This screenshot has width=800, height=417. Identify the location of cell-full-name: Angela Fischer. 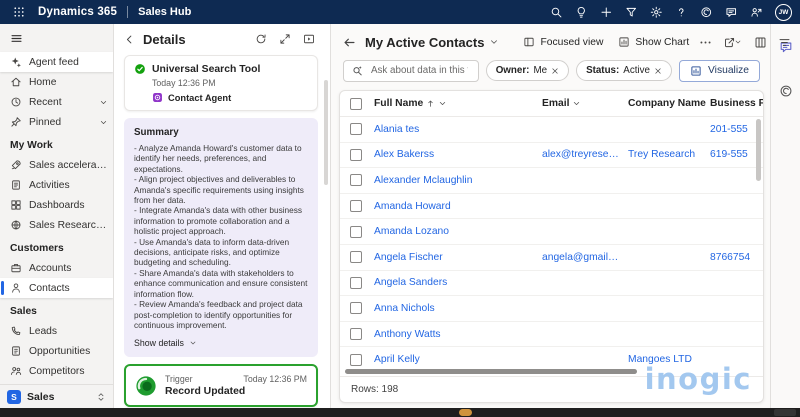
(458, 257).